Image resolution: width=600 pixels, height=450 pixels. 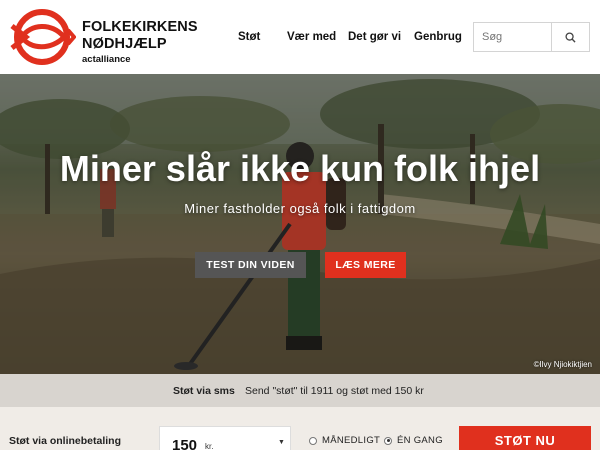 I want to click on radio-circle-icon, so click(x=313, y=440).